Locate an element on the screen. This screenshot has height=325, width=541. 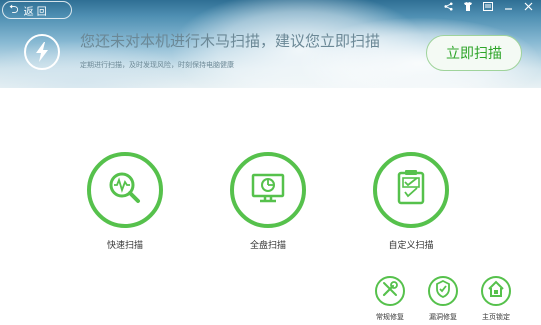
full-scan-label: 全盘扫描 is located at coordinates (267, 246).